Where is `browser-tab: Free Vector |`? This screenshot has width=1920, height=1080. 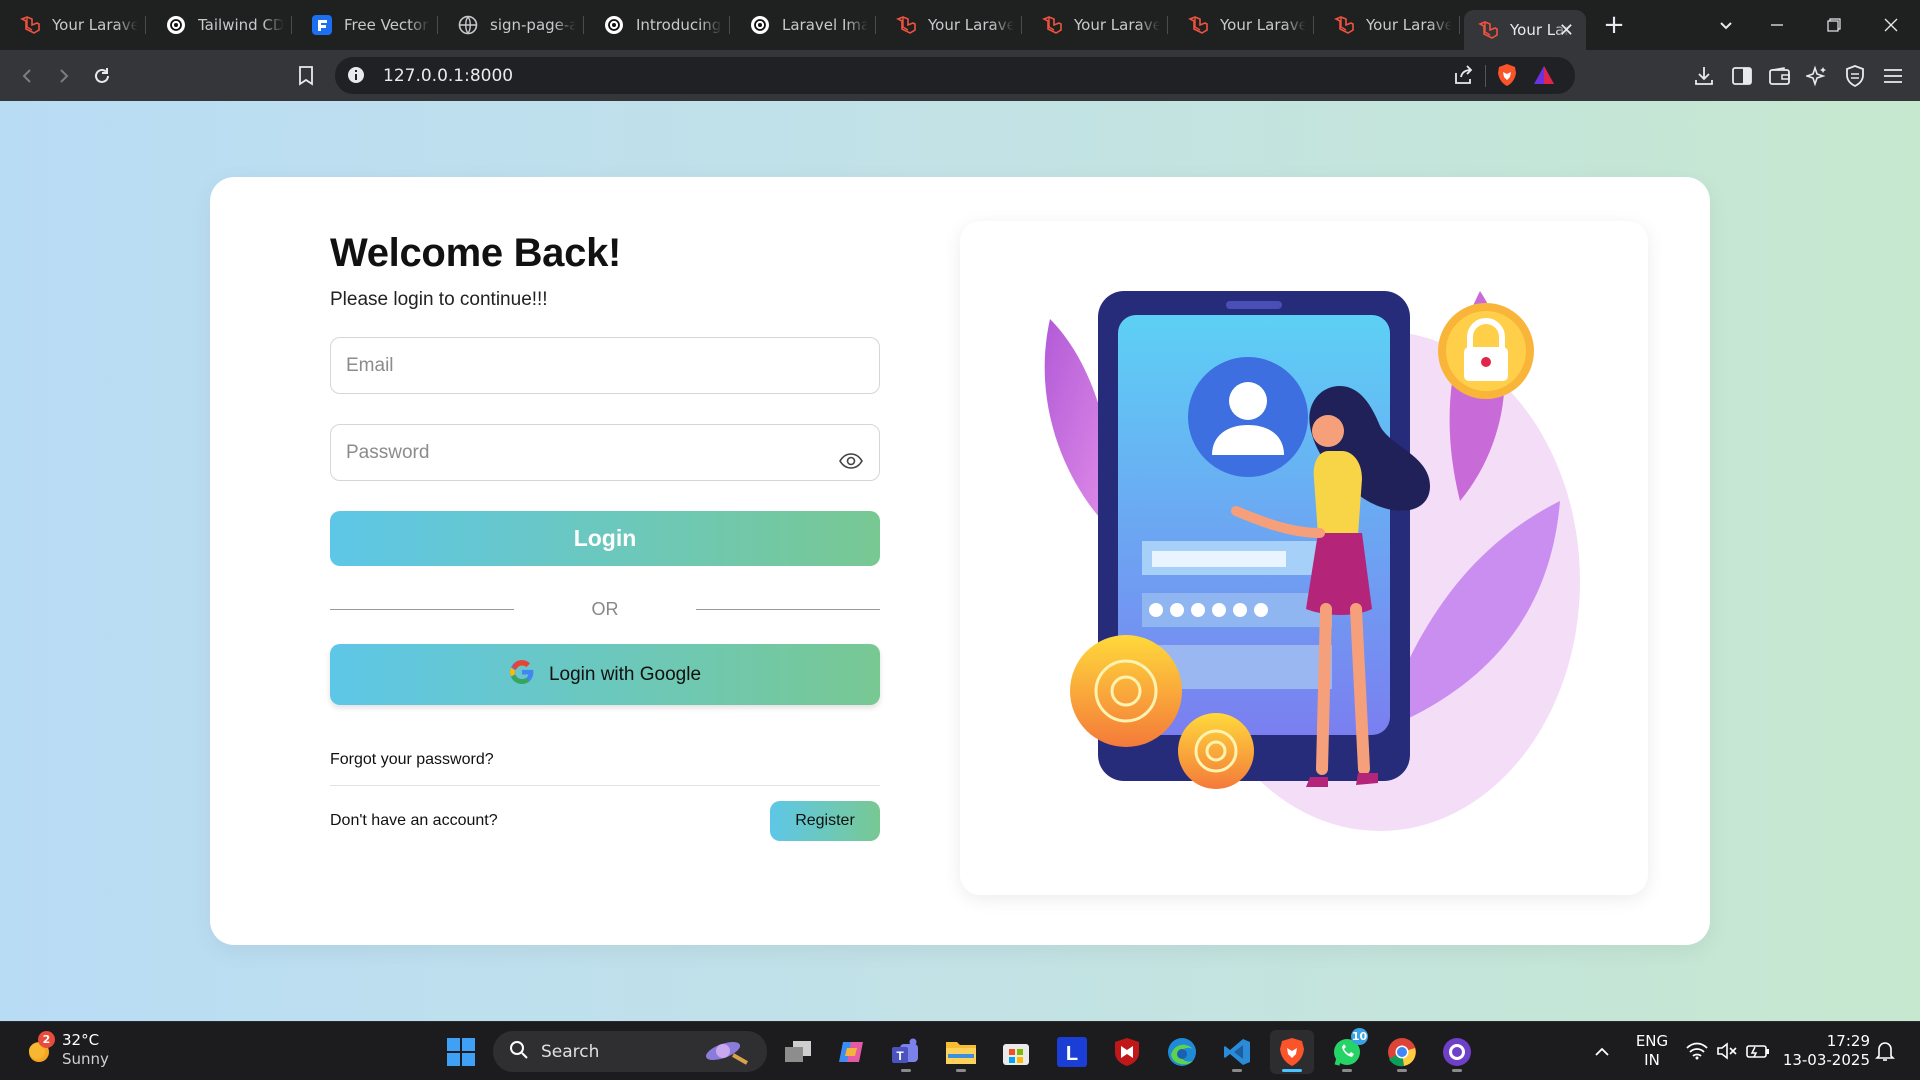
browser-tab: Free Vector | is located at coordinates (365, 25).